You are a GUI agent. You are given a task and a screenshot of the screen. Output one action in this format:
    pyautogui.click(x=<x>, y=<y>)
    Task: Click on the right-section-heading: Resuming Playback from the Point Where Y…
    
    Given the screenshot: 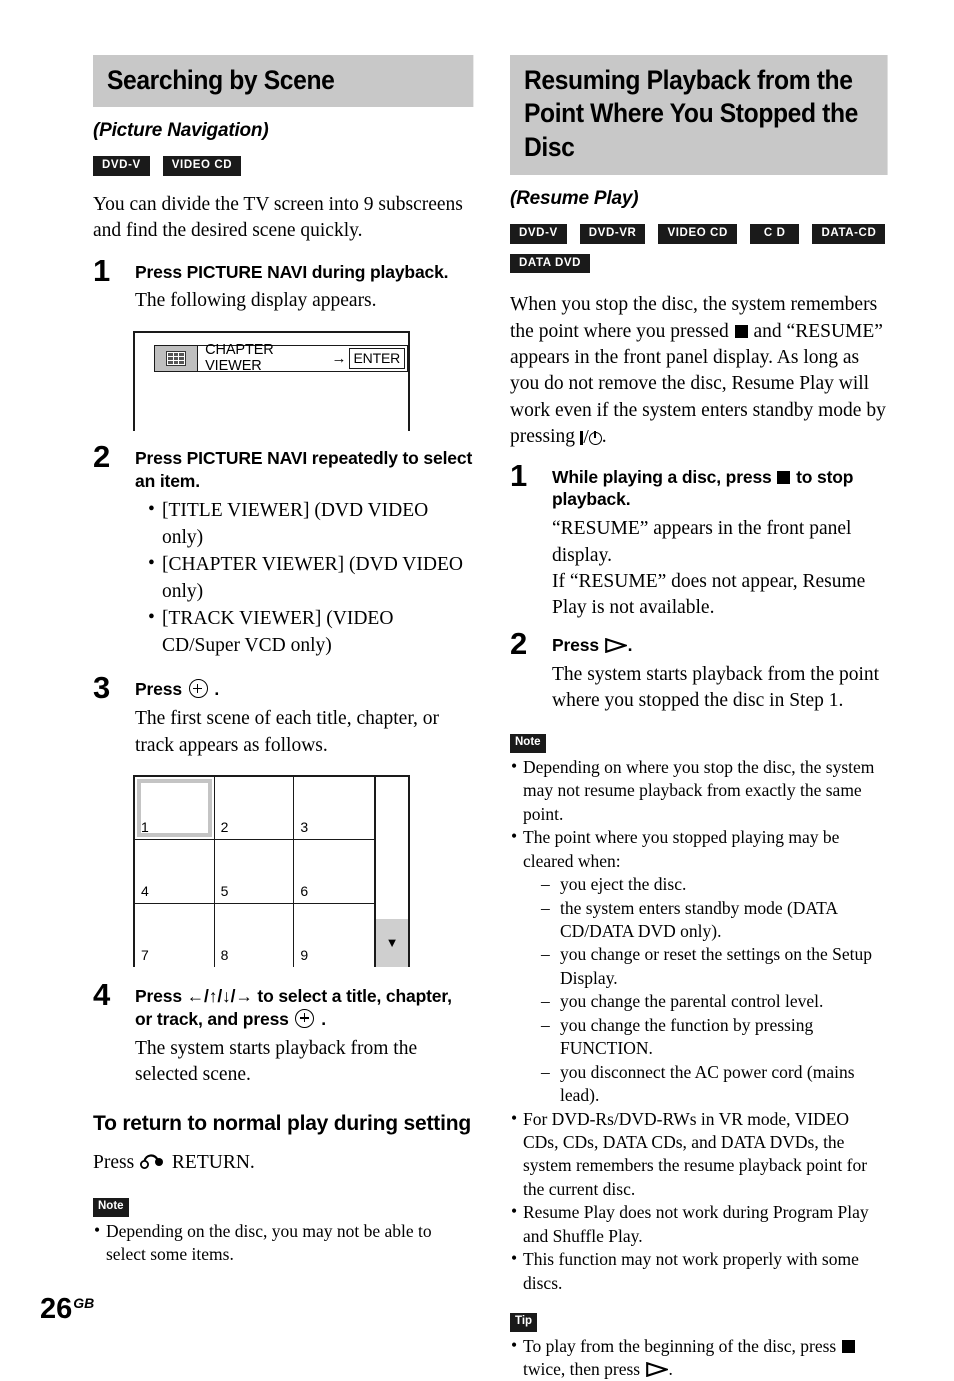 What is the action you would take?
    pyautogui.click(x=699, y=115)
    